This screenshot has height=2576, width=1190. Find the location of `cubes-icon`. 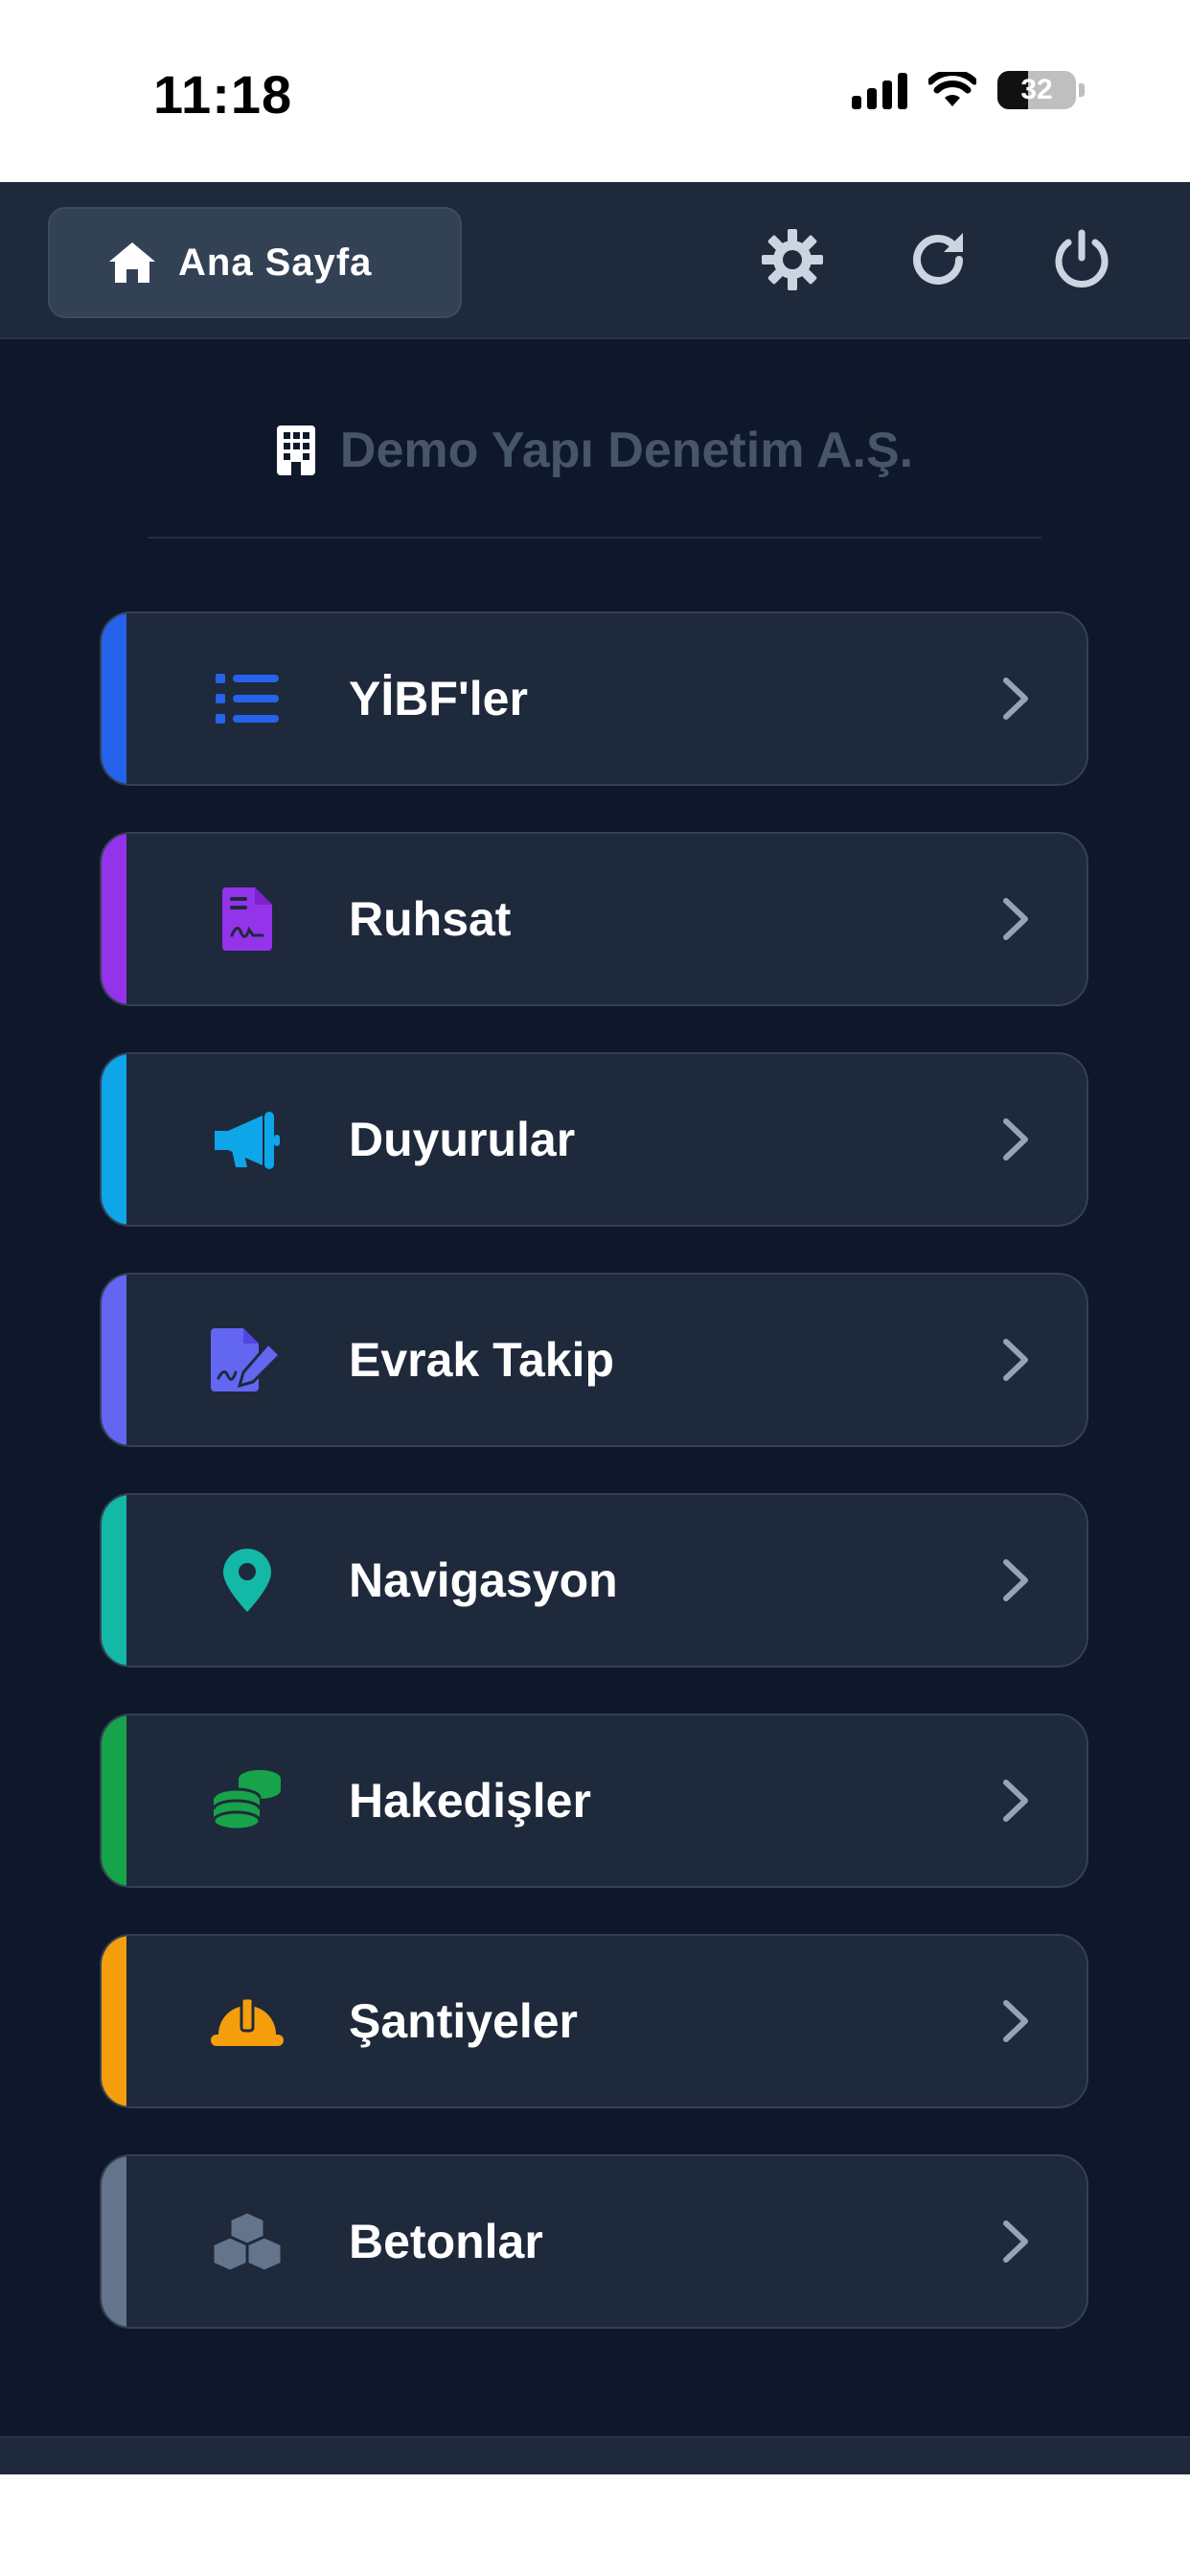

cubes-icon is located at coordinates (248, 2241).